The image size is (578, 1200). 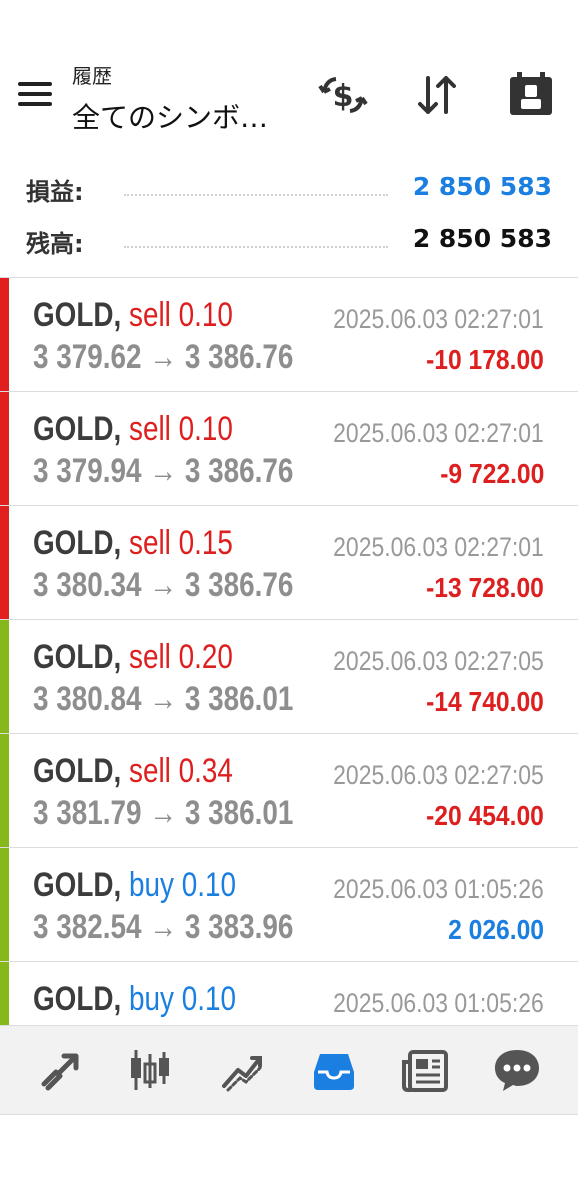 I want to click on profit-label: 損益:, so click(x=55, y=192).